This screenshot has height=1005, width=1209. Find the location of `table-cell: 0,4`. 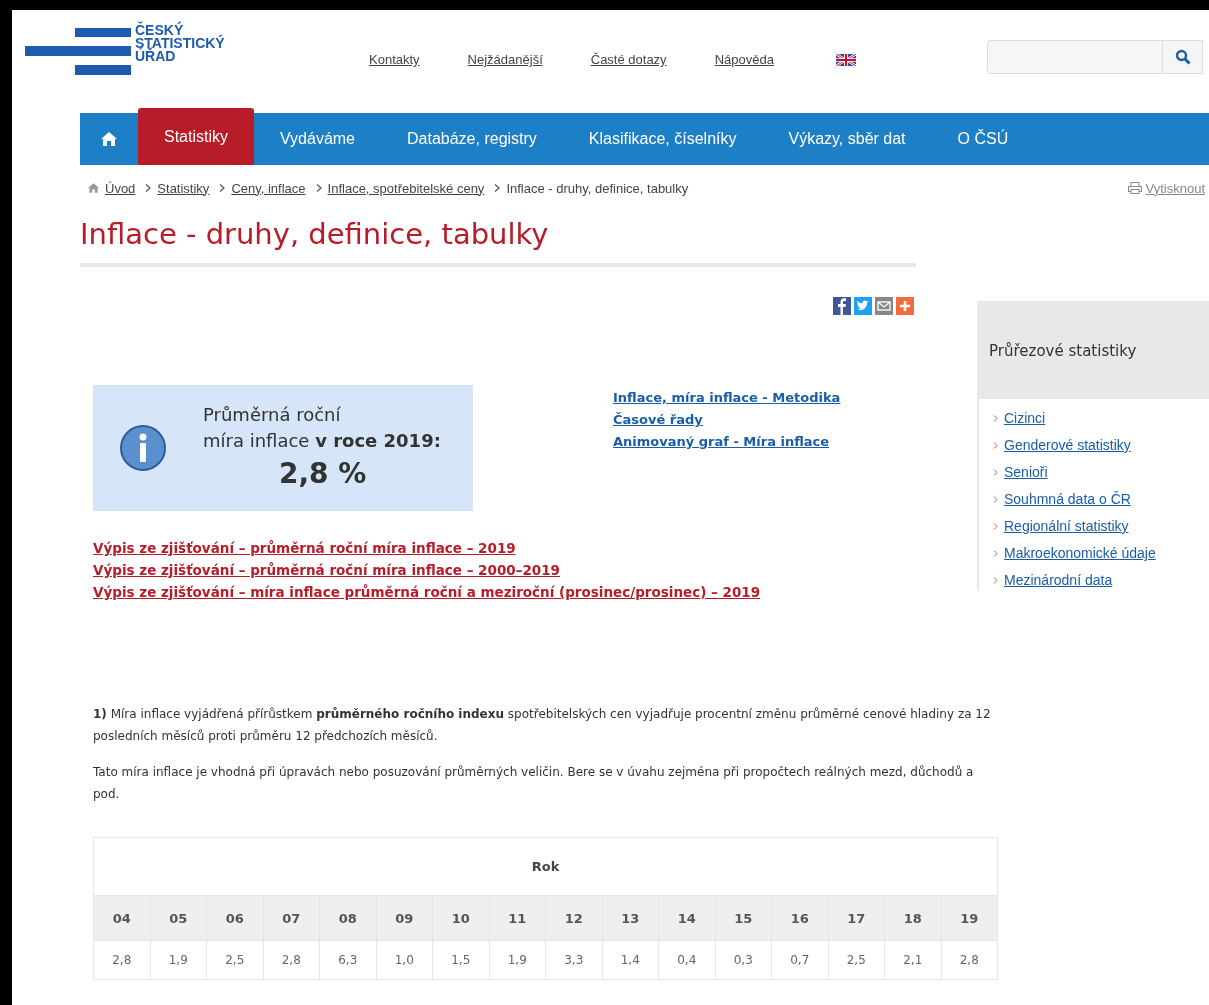

table-cell: 0,4 is located at coordinates (686, 960).